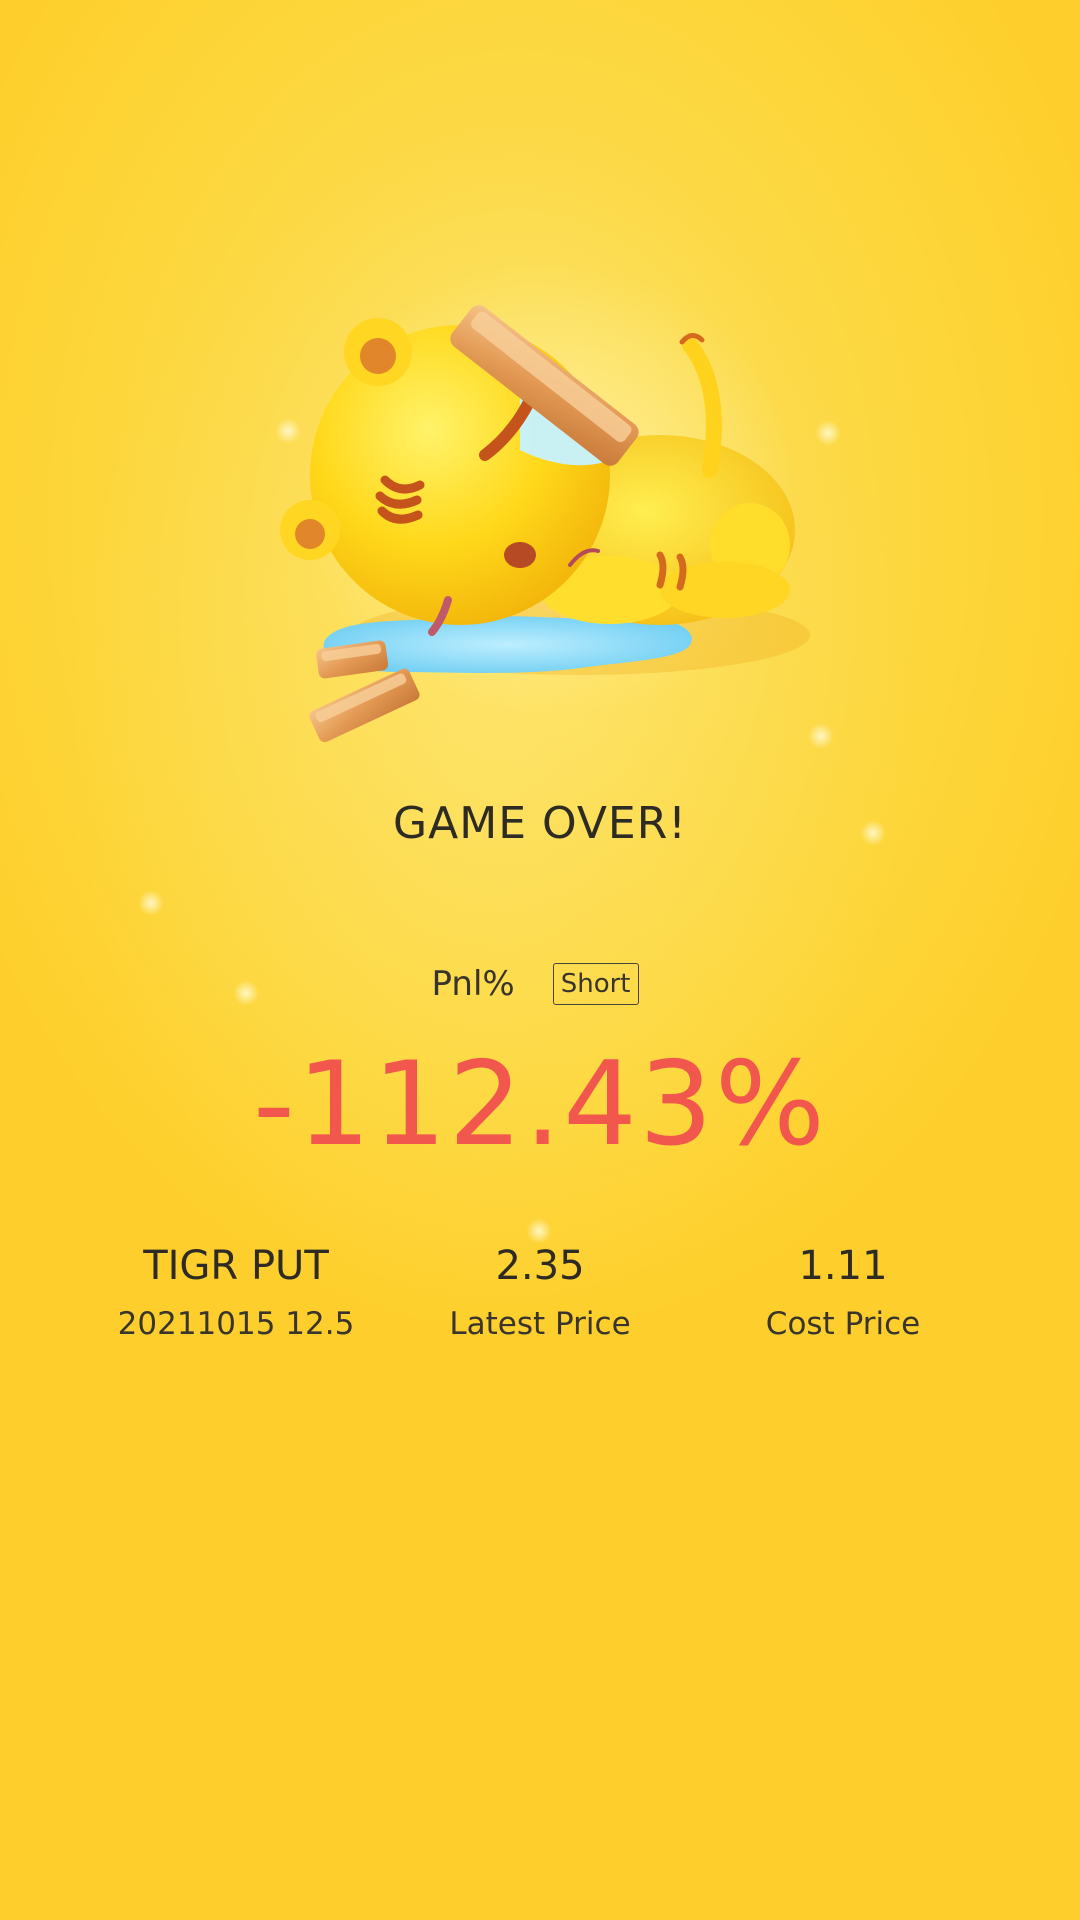 This screenshot has height=1920, width=1080. What do you see at coordinates (843, 1292) in the screenshot?
I see `stat-cost-price: 1.11 Cost Price` at bounding box center [843, 1292].